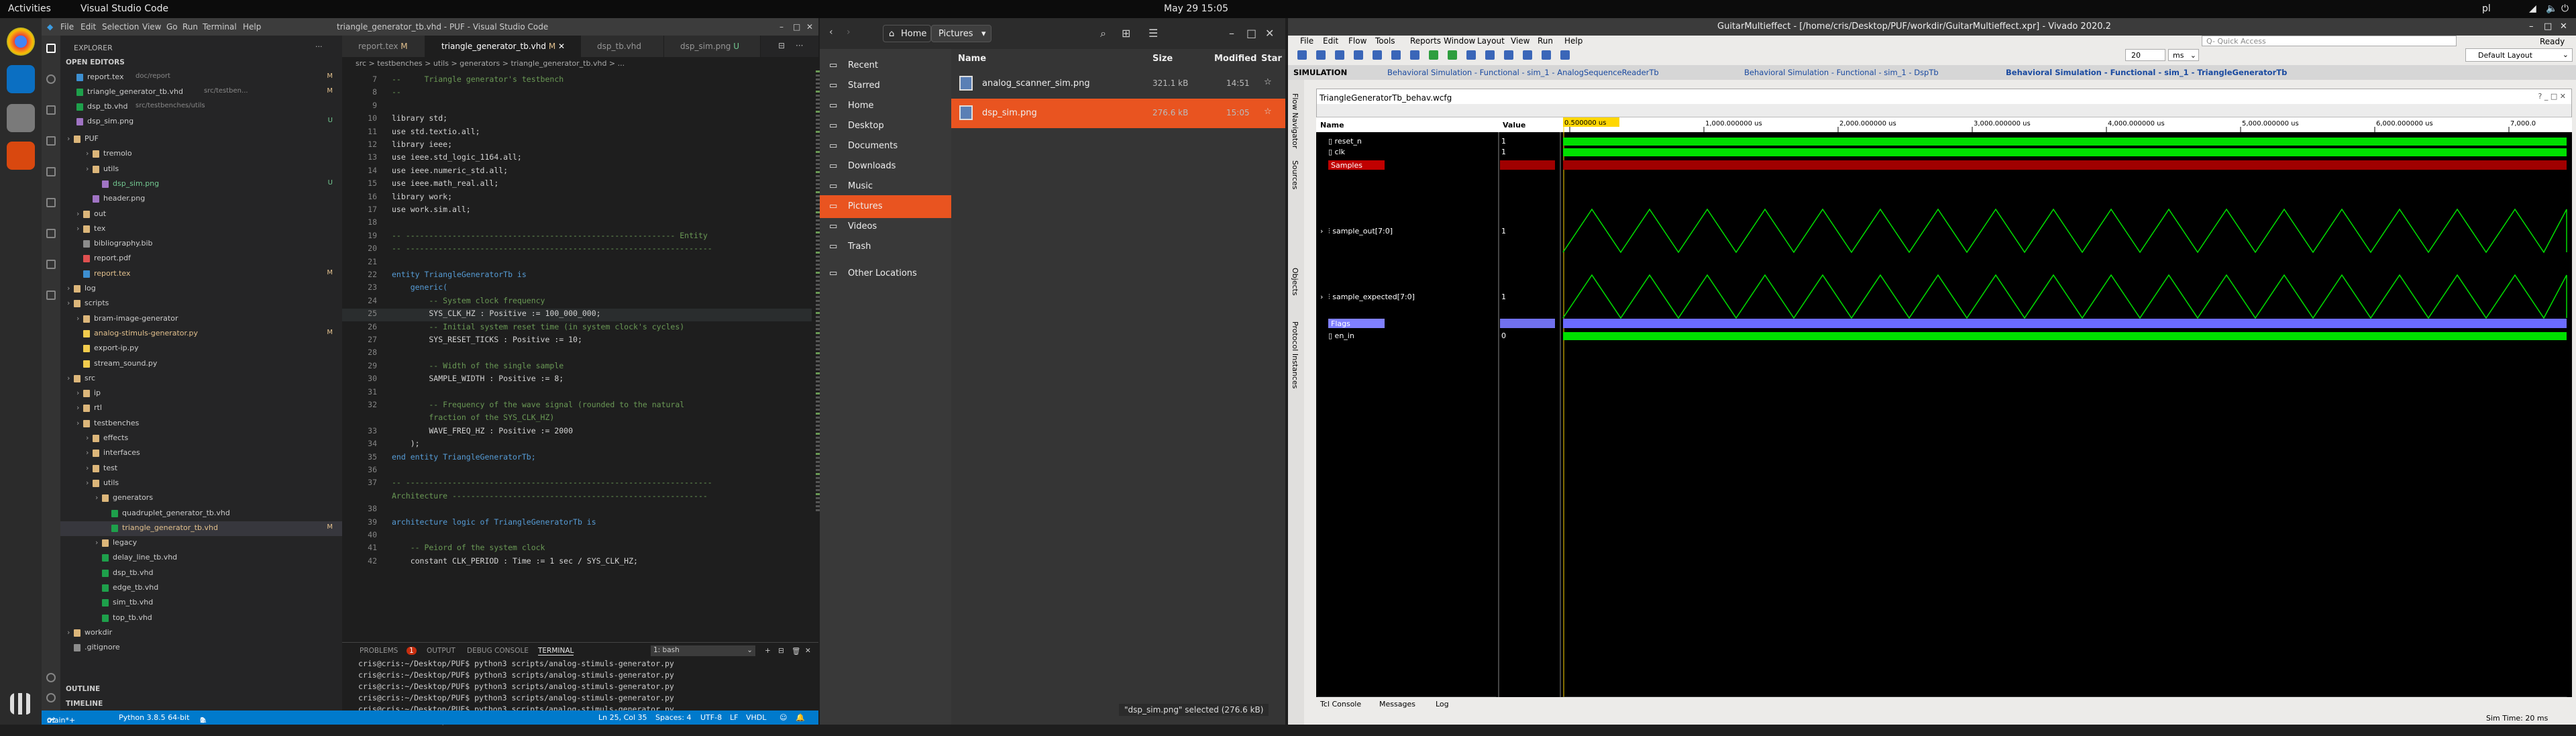 Image resolution: width=2576 pixels, height=736 pixels. What do you see at coordinates (1153, 33) in the screenshot?
I see `menu-icon: ☰` at bounding box center [1153, 33].